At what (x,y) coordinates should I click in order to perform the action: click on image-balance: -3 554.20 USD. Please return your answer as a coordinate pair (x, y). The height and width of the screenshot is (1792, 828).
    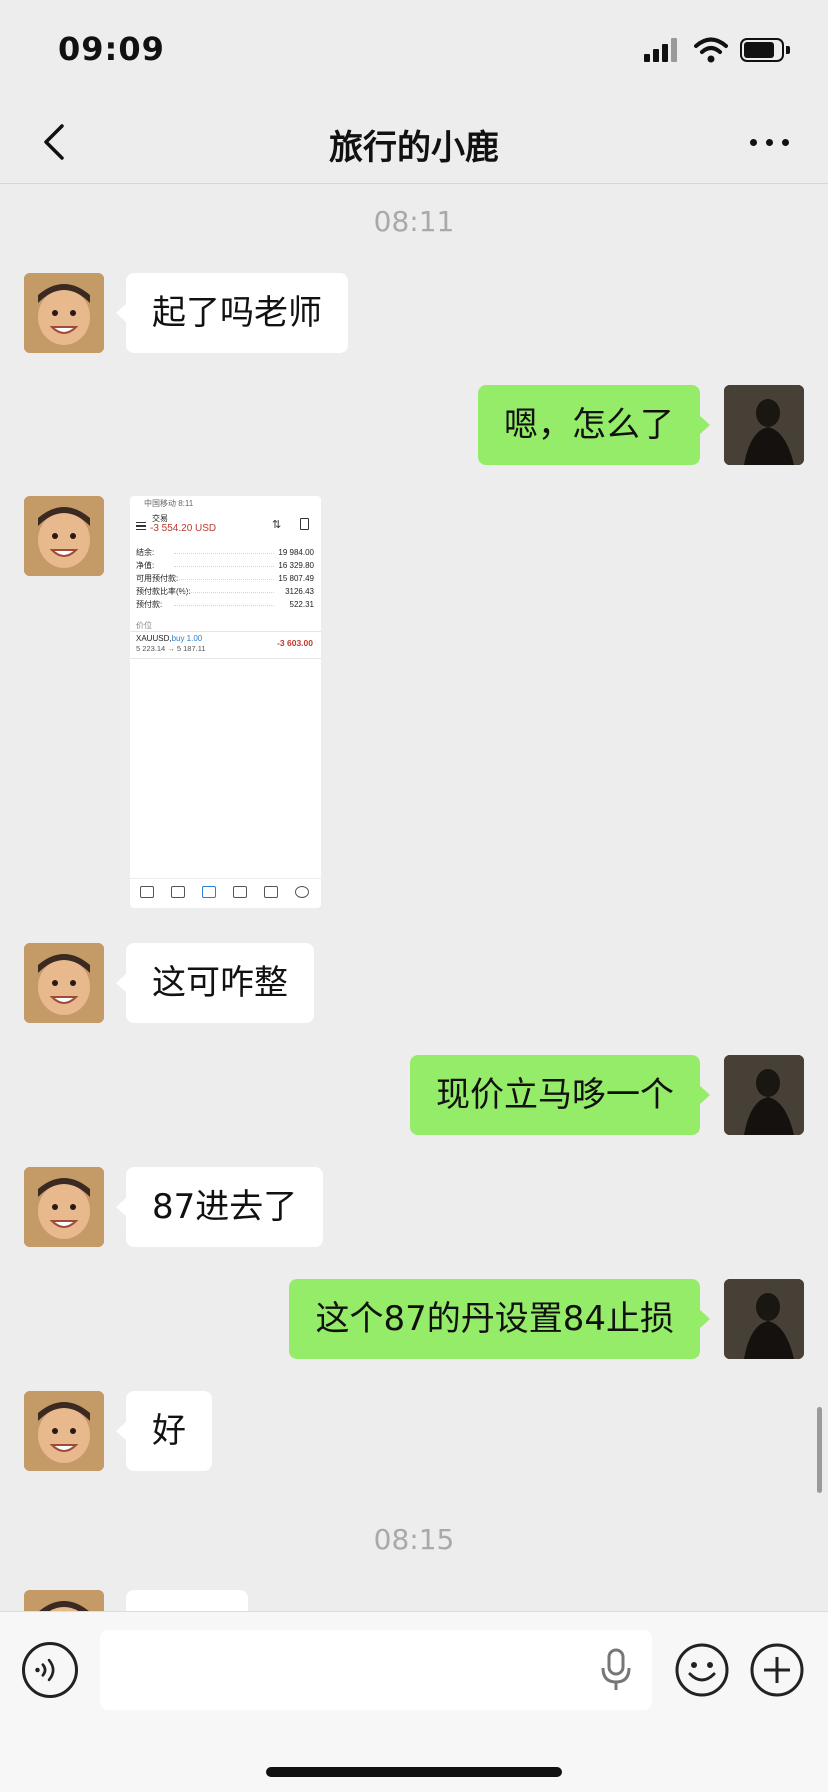
    Looking at the image, I should click on (183, 528).